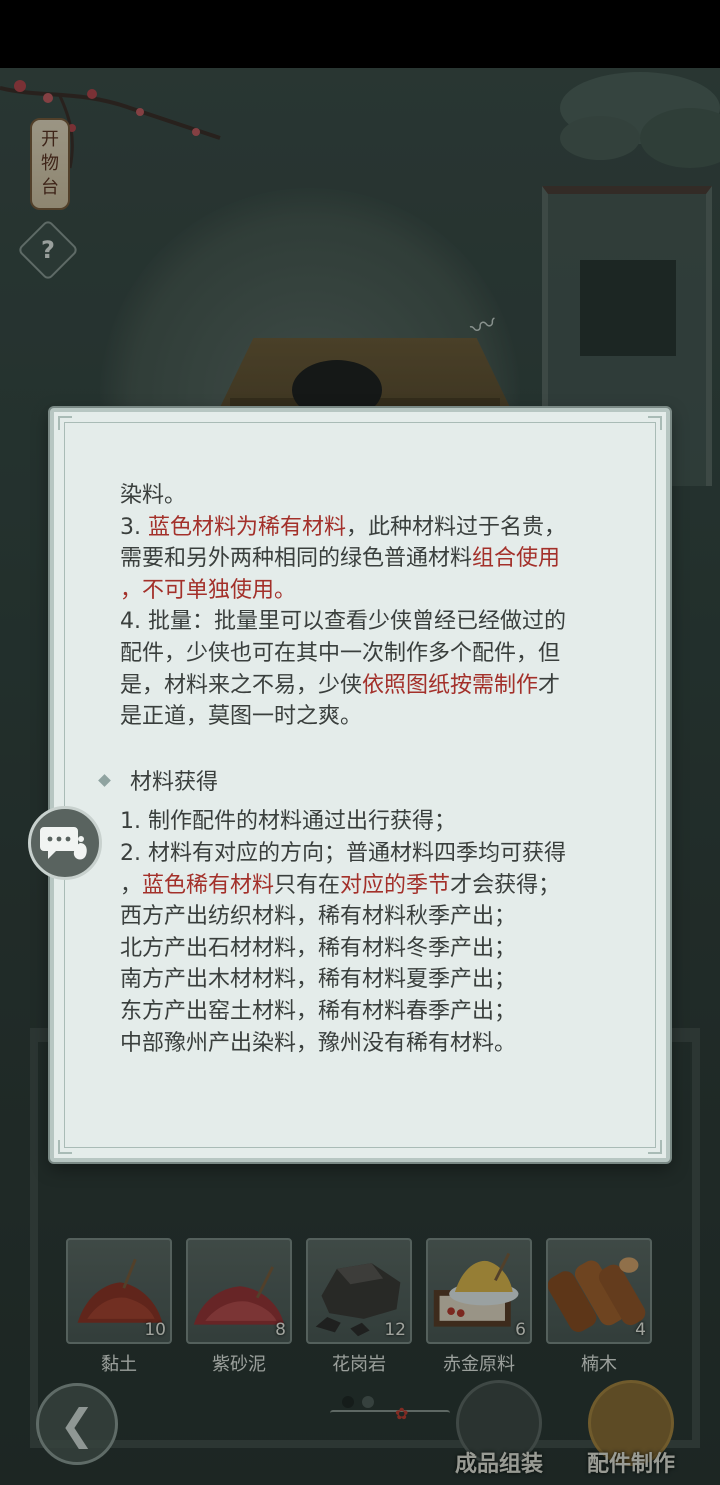 Image resolution: width=720 pixels, height=1485 pixels. Describe the element at coordinates (131, 885) in the screenshot. I see `text-span: ，` at that location.